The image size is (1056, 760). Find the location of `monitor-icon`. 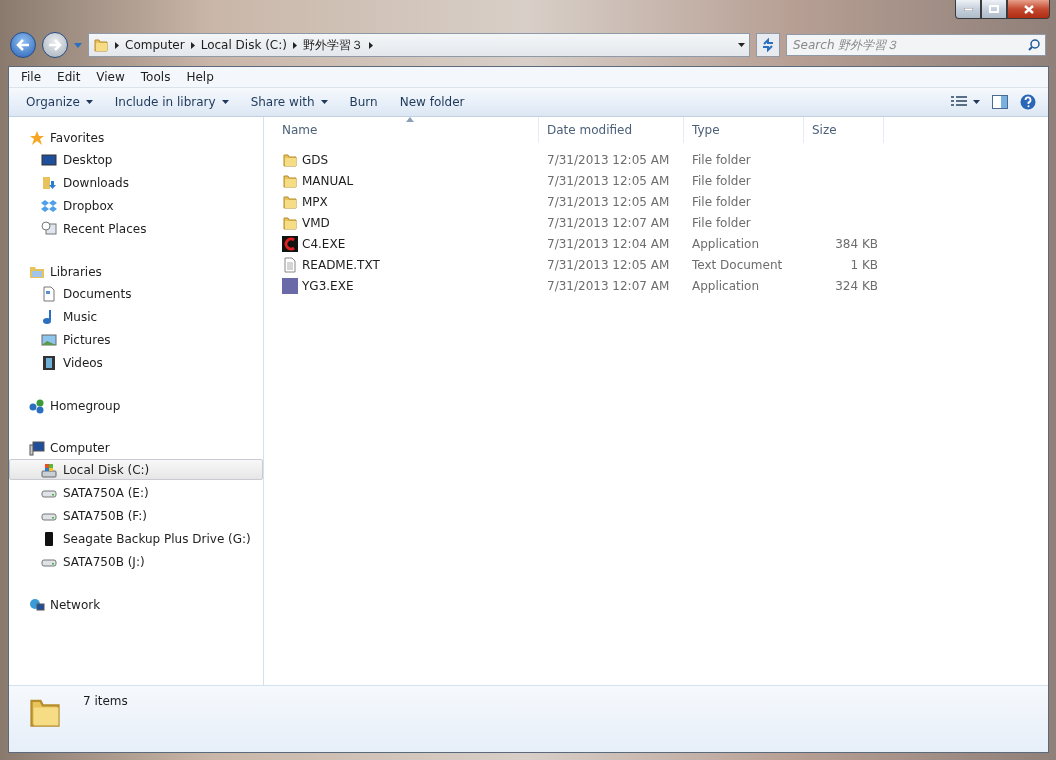

monitor-icon is located at coordinates (49, 159).